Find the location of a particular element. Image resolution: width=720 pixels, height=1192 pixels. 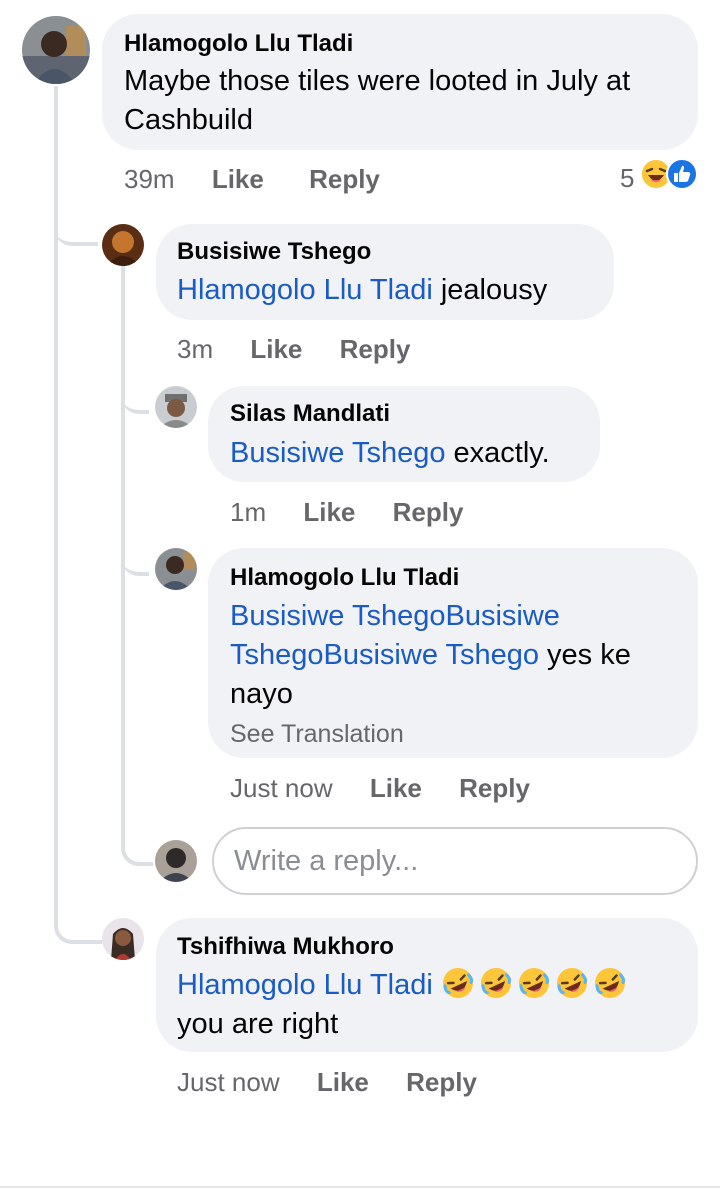

like-icon is located at coordinates (682, 174).